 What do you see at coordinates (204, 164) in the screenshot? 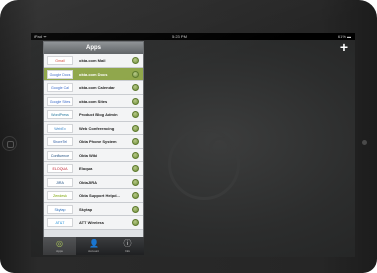
I see `okta-logo-watermark` at bounding box center [204, 164].